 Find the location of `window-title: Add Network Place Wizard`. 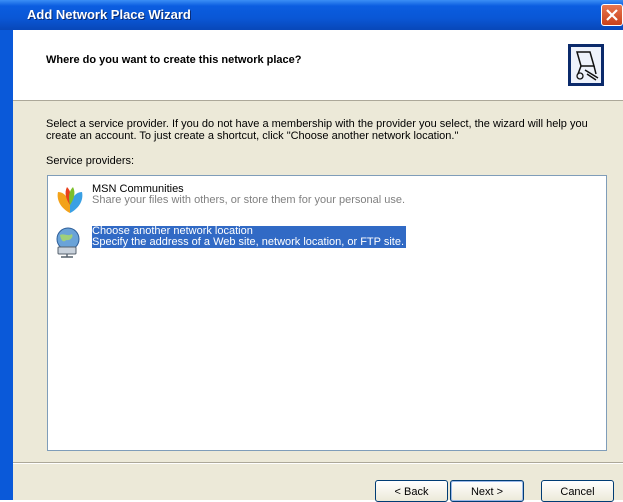

window-title: Add Network Place Wizard is located at coordinates (109, 14).